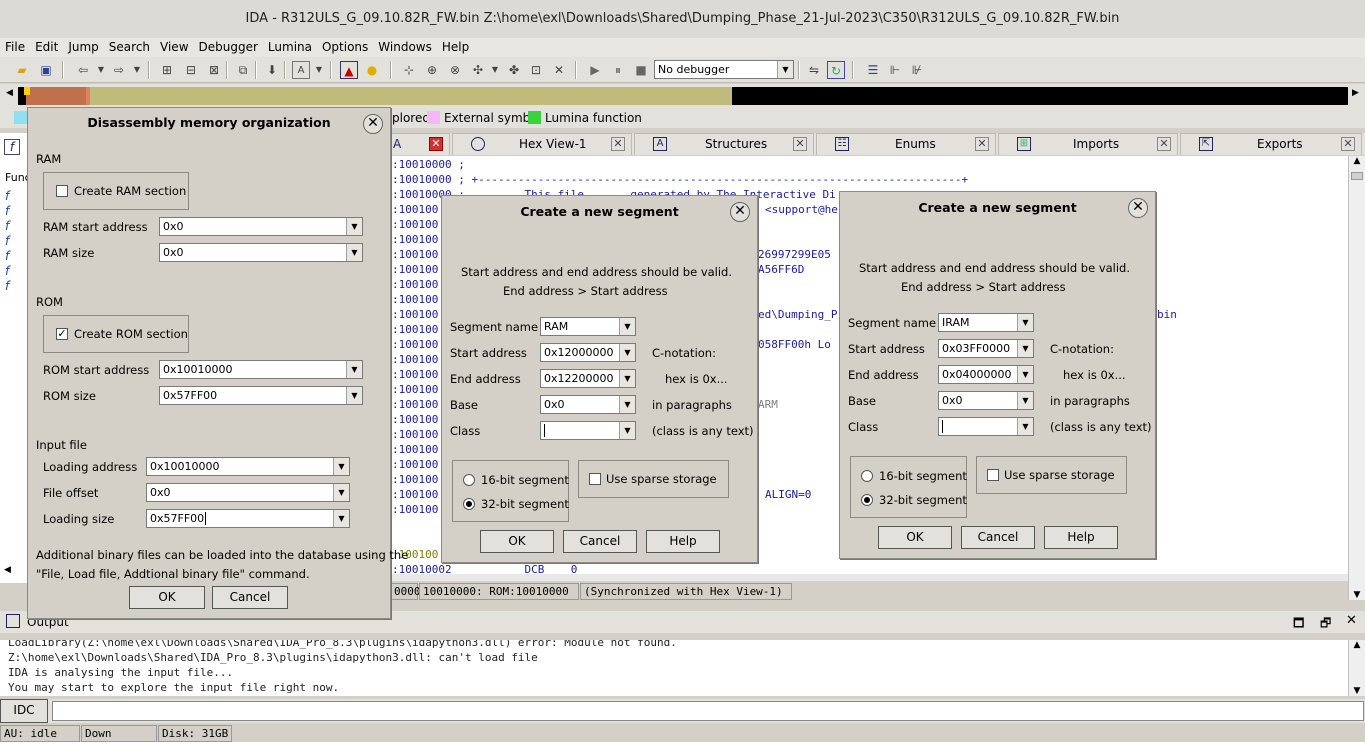 The image size is (1365, 742). I want to click on array-icon: ⊠, so click(214, 70).